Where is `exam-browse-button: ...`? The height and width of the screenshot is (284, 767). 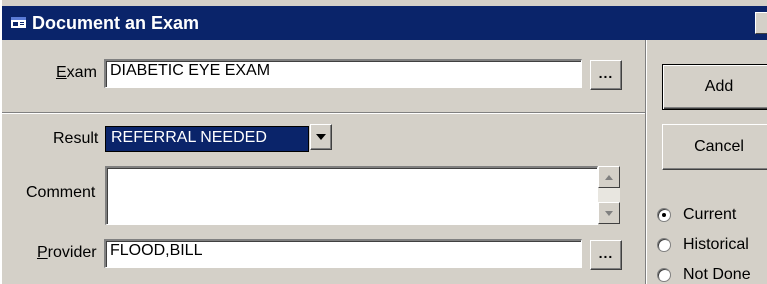
exam-browse-button: ... is located at coordinates (606, 75).